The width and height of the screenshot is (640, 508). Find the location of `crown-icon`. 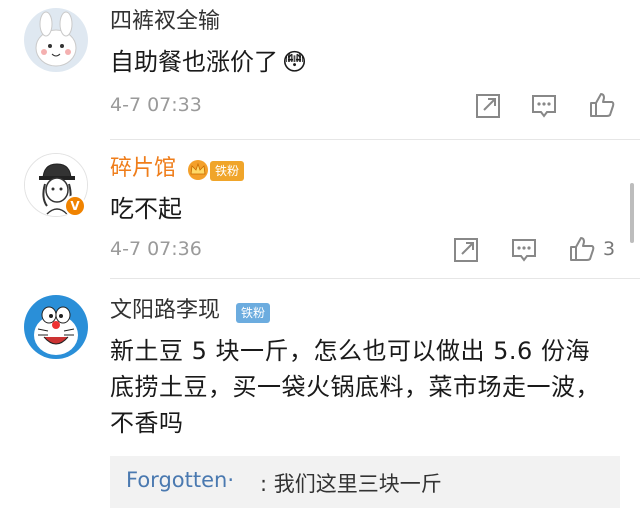

crown-icon is located at coordinates (198, 170).